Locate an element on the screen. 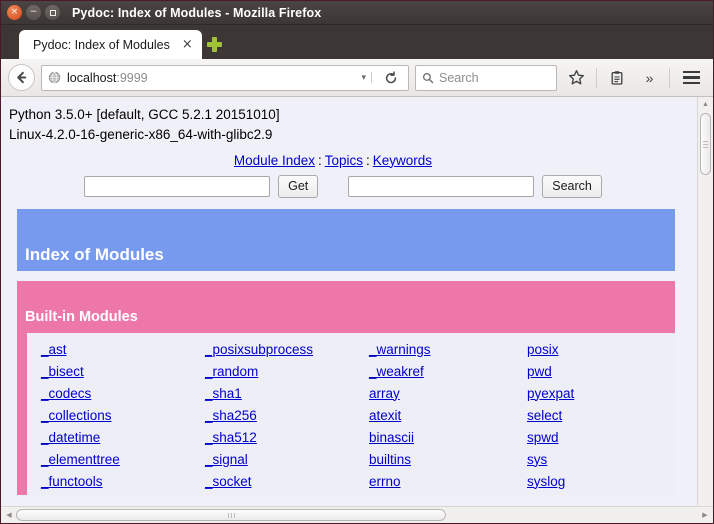 The height and width of the screenshot is (524, 714). module-link: builtins is located at coordinates (390, 459).